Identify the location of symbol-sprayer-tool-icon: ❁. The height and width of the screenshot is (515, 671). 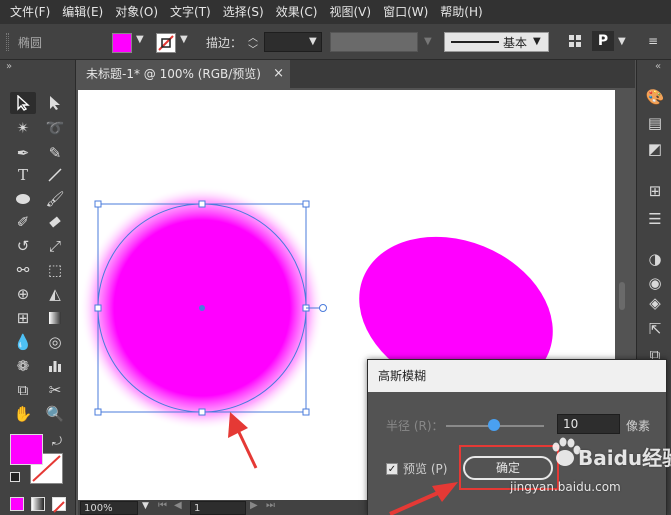
(23, 366).